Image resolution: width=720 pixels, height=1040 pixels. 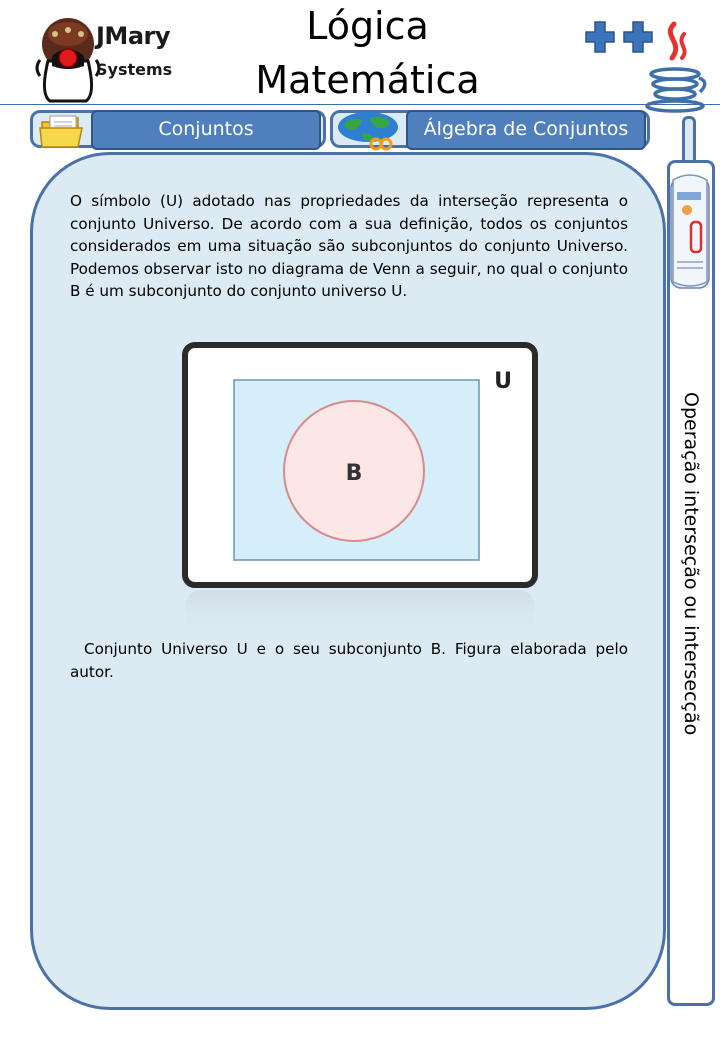 What do you see at coordinates (206, 130) in the screenshot?
I see `nav-button-conjuntos: Conjuntos` at bounding box center [206, 130].